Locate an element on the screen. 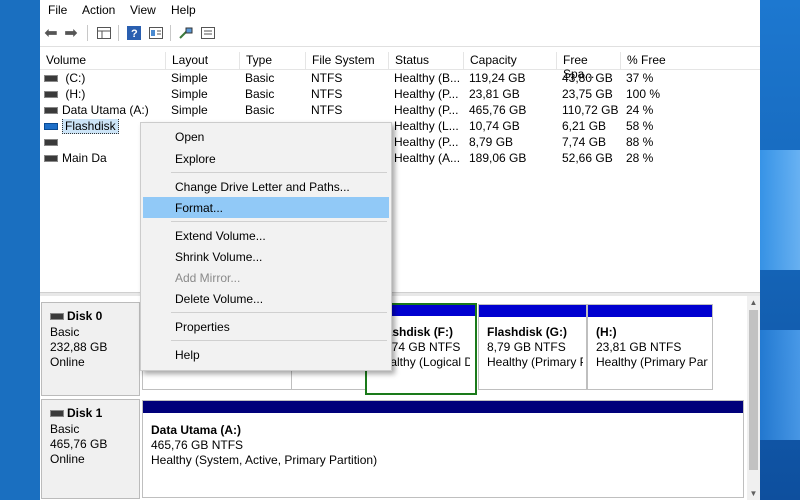 The height and width of the screenshot is (500, 800). column-header-file-system: File System is located at coordinates (347, 61).